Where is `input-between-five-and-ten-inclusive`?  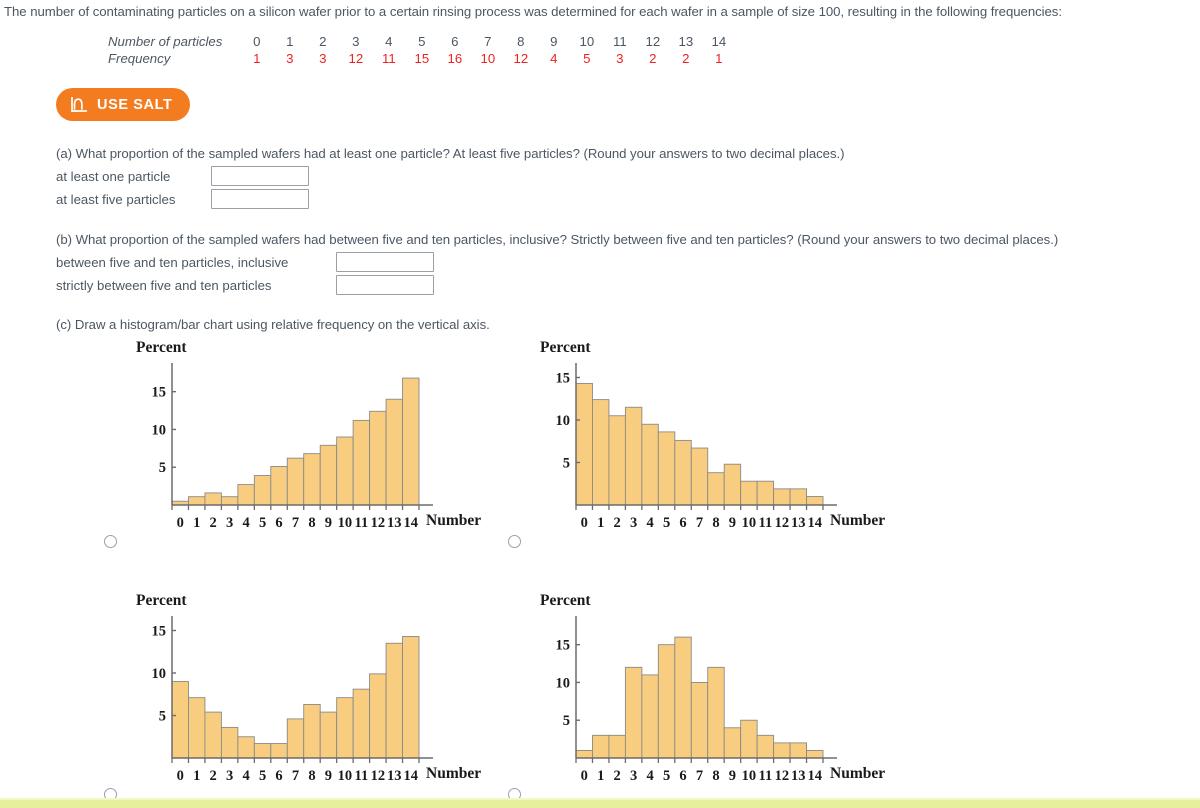 input-between-five-and-ten-inclusive is located at coordinates (385, 262).